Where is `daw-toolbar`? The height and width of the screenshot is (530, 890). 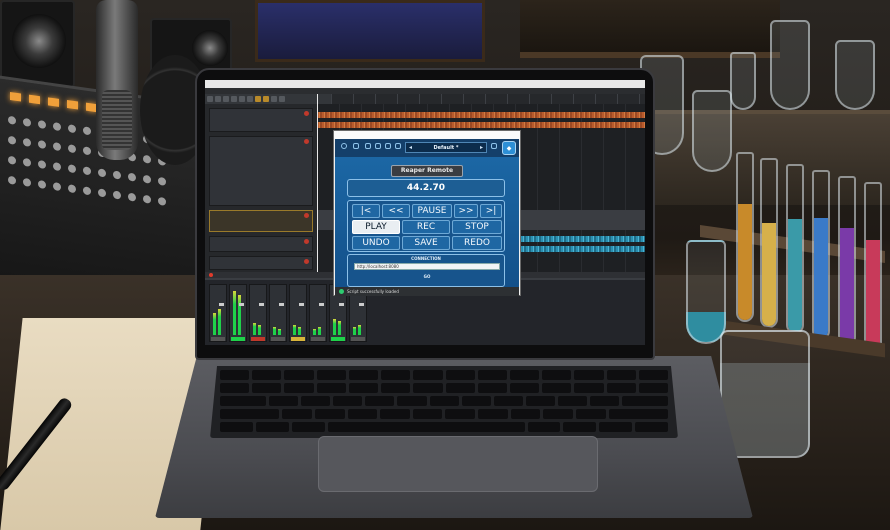
daw-toolbar is located at coordinates (268, 99).